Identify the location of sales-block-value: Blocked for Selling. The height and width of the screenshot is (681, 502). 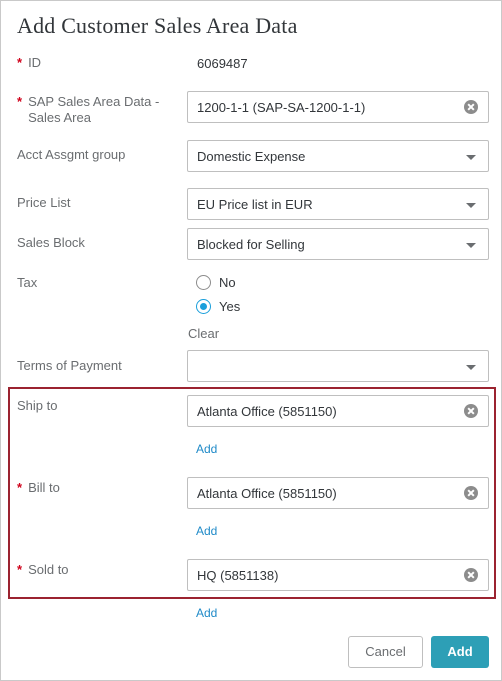
(251, 244).